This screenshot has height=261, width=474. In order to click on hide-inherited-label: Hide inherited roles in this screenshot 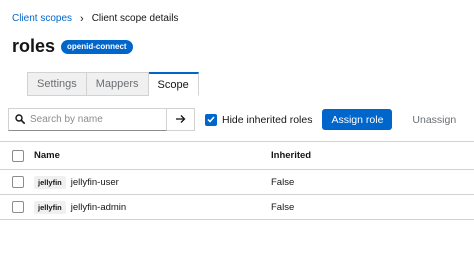, I will do `click(267, 119)`.